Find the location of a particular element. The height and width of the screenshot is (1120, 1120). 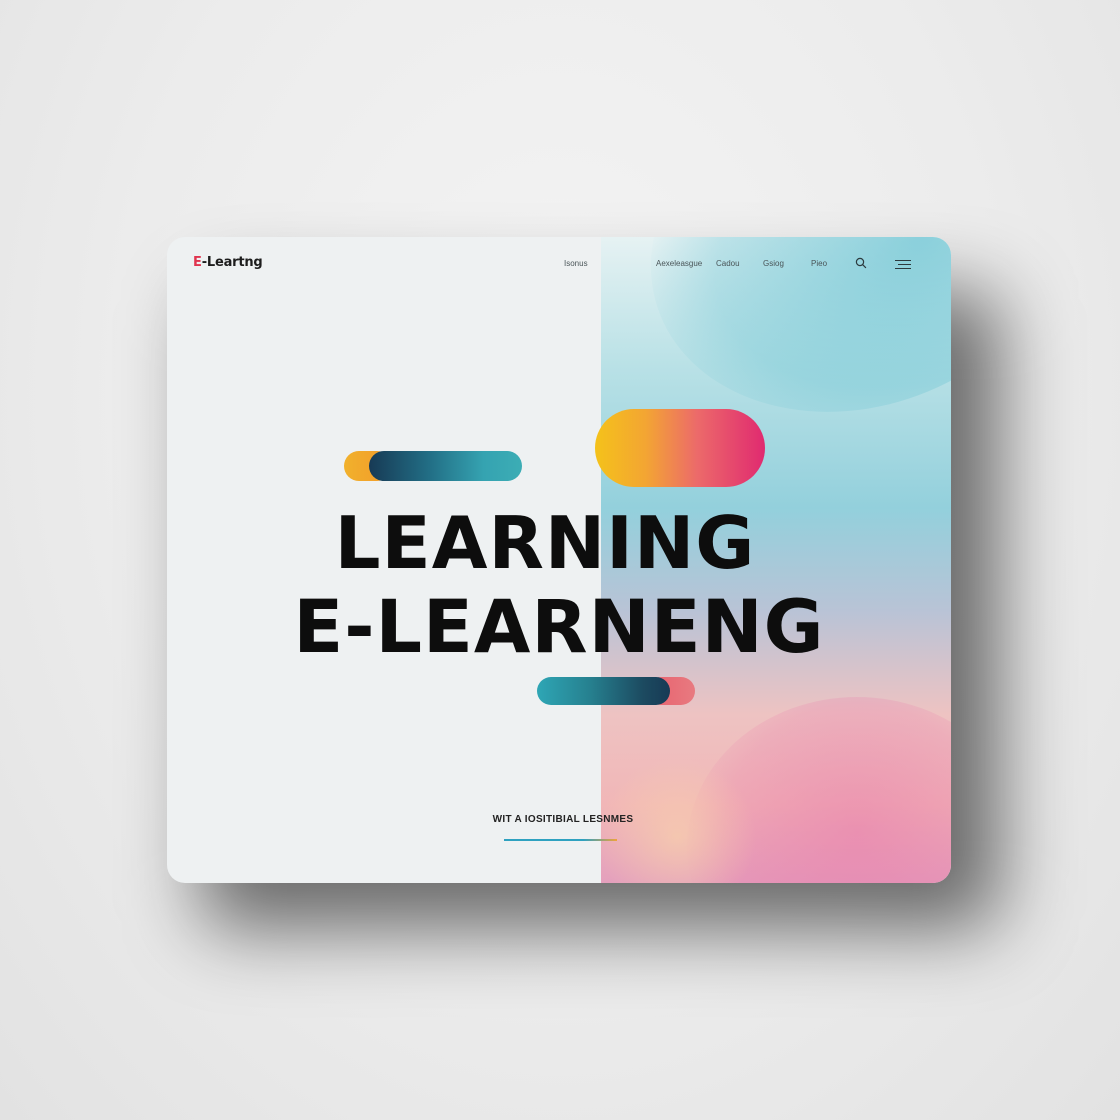

nav-item-5: Pieo is located at coordinates (819, 263).